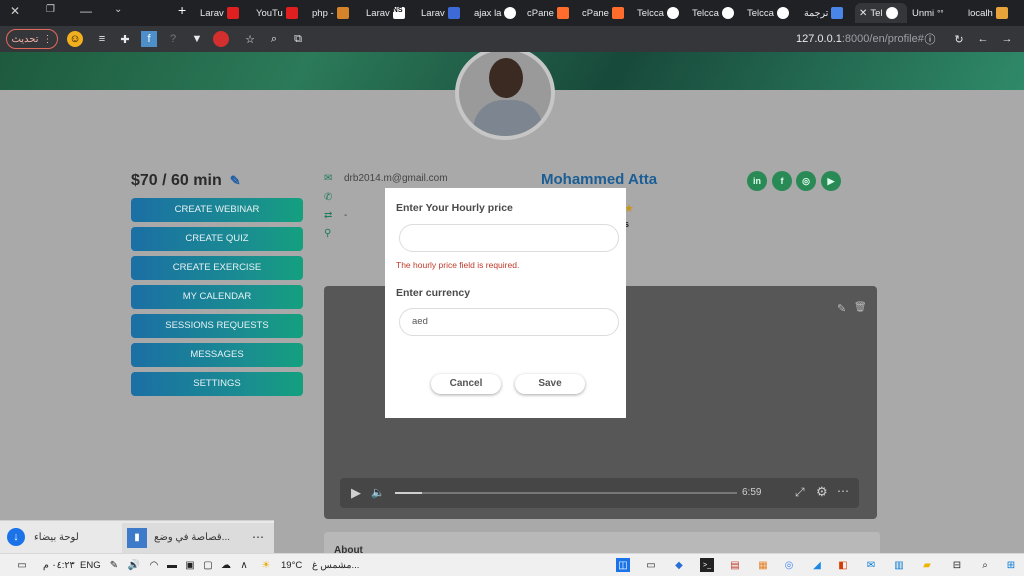  I want to click on fullscreen-icon: ⤢, so click(800, 492).